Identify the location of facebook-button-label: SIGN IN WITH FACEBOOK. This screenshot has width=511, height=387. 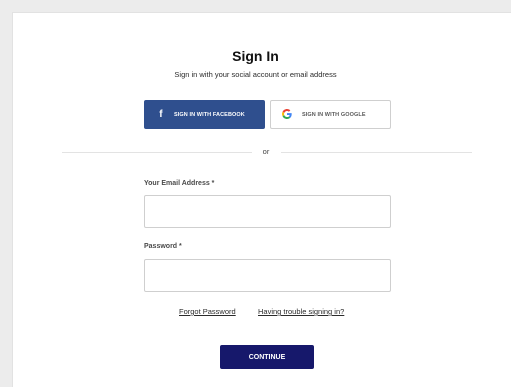
(209, 114).